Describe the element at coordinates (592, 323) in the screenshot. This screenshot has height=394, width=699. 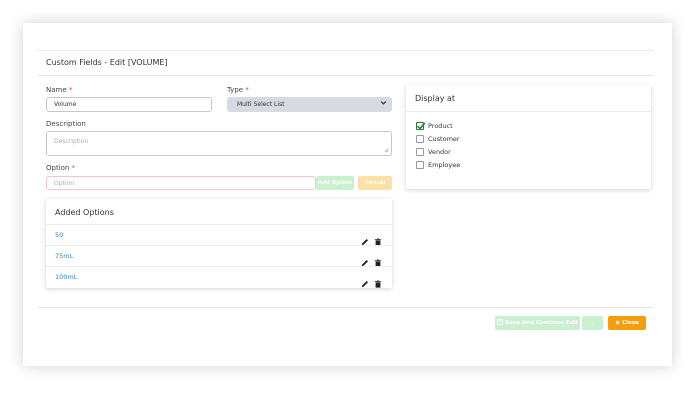
I see `save-options-dropdown-button: -` at that location.